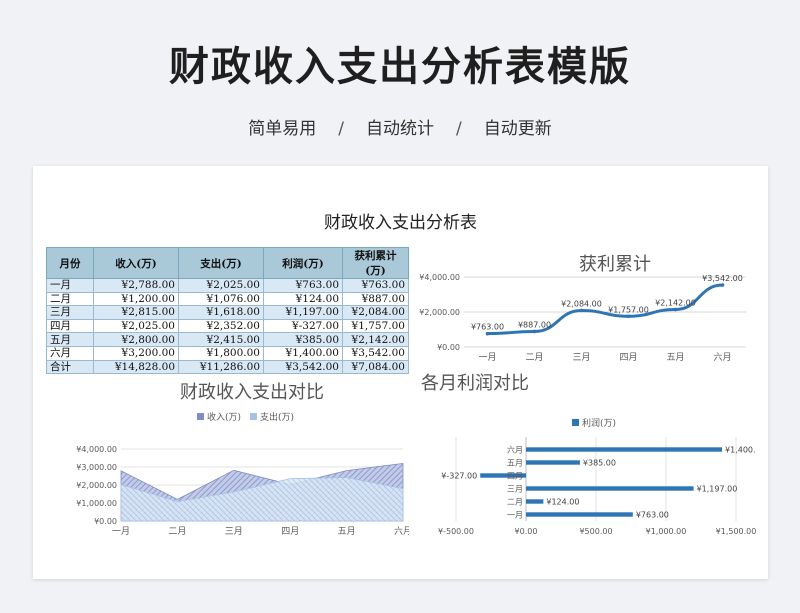  Describe the element at coordinates (136, 263) in the screenshot. I see `col-income: 收入(万)` at that location.